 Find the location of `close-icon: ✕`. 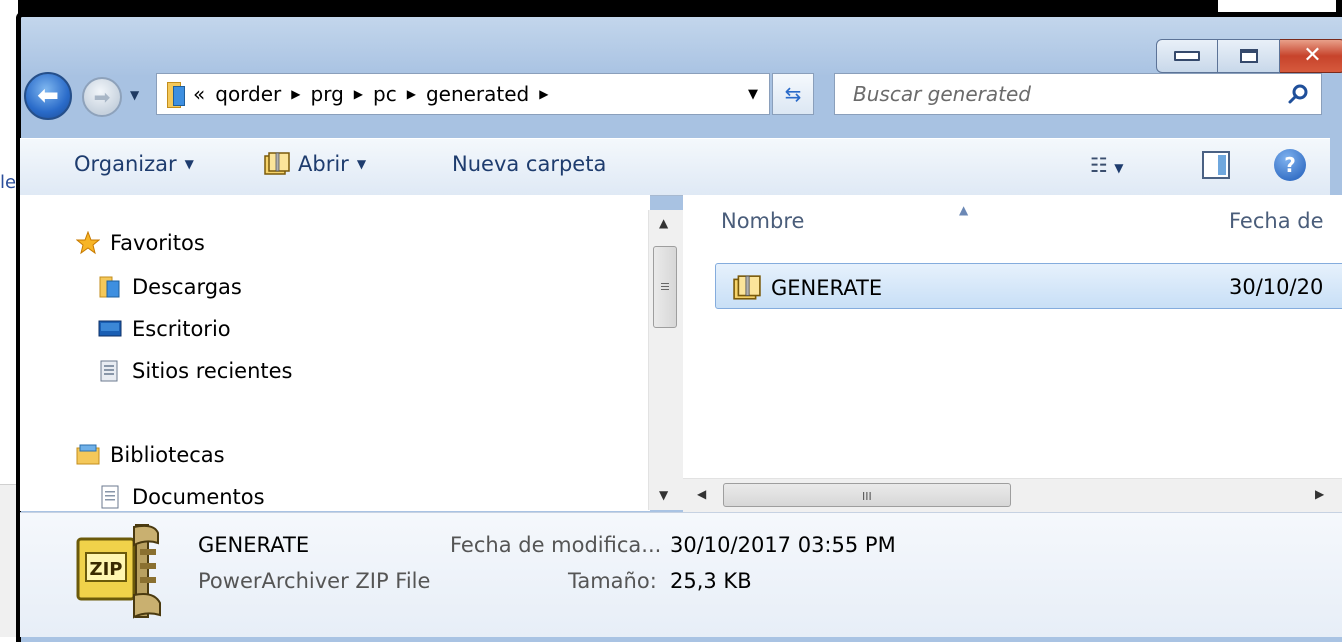

close-icon: ✕ is located at coordinates (1312, 55).